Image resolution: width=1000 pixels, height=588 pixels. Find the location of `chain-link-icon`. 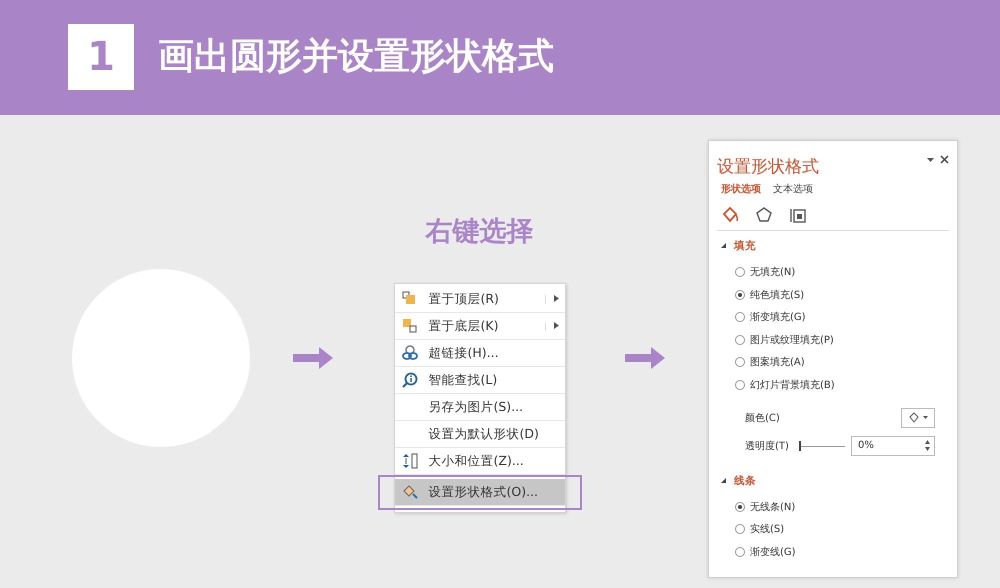

chain-link-icon is located at coordinates (410, 353).